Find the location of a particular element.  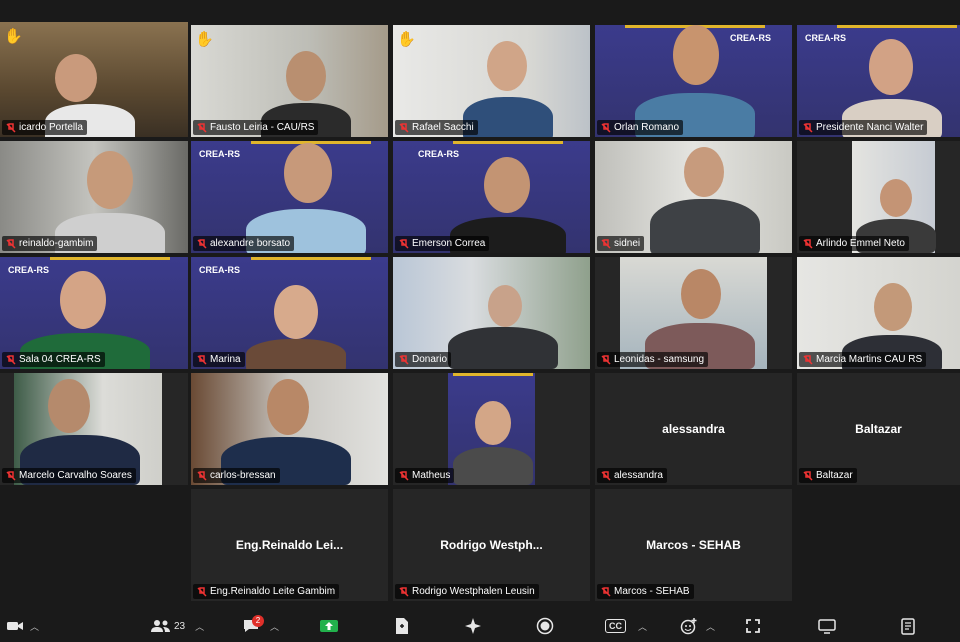

apps-icon is located at coordinates (753, 626).